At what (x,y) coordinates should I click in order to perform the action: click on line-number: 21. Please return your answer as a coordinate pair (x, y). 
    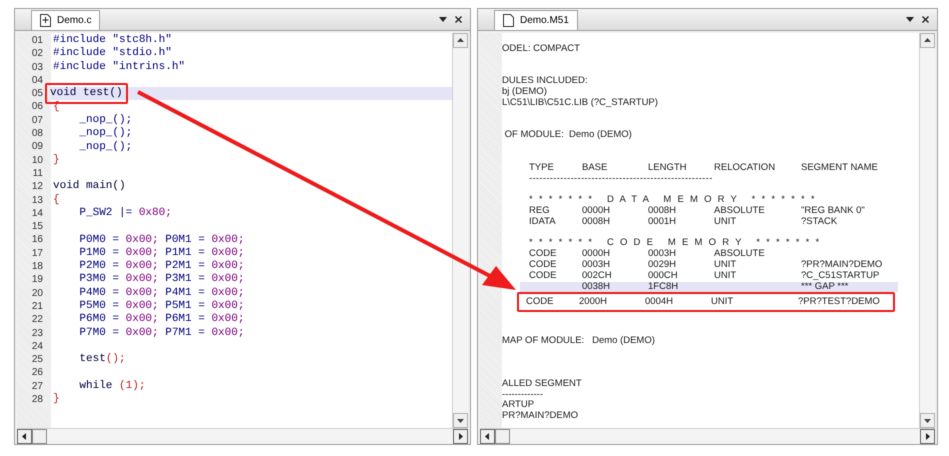
    Looking at the image, I should click on (37, 307).